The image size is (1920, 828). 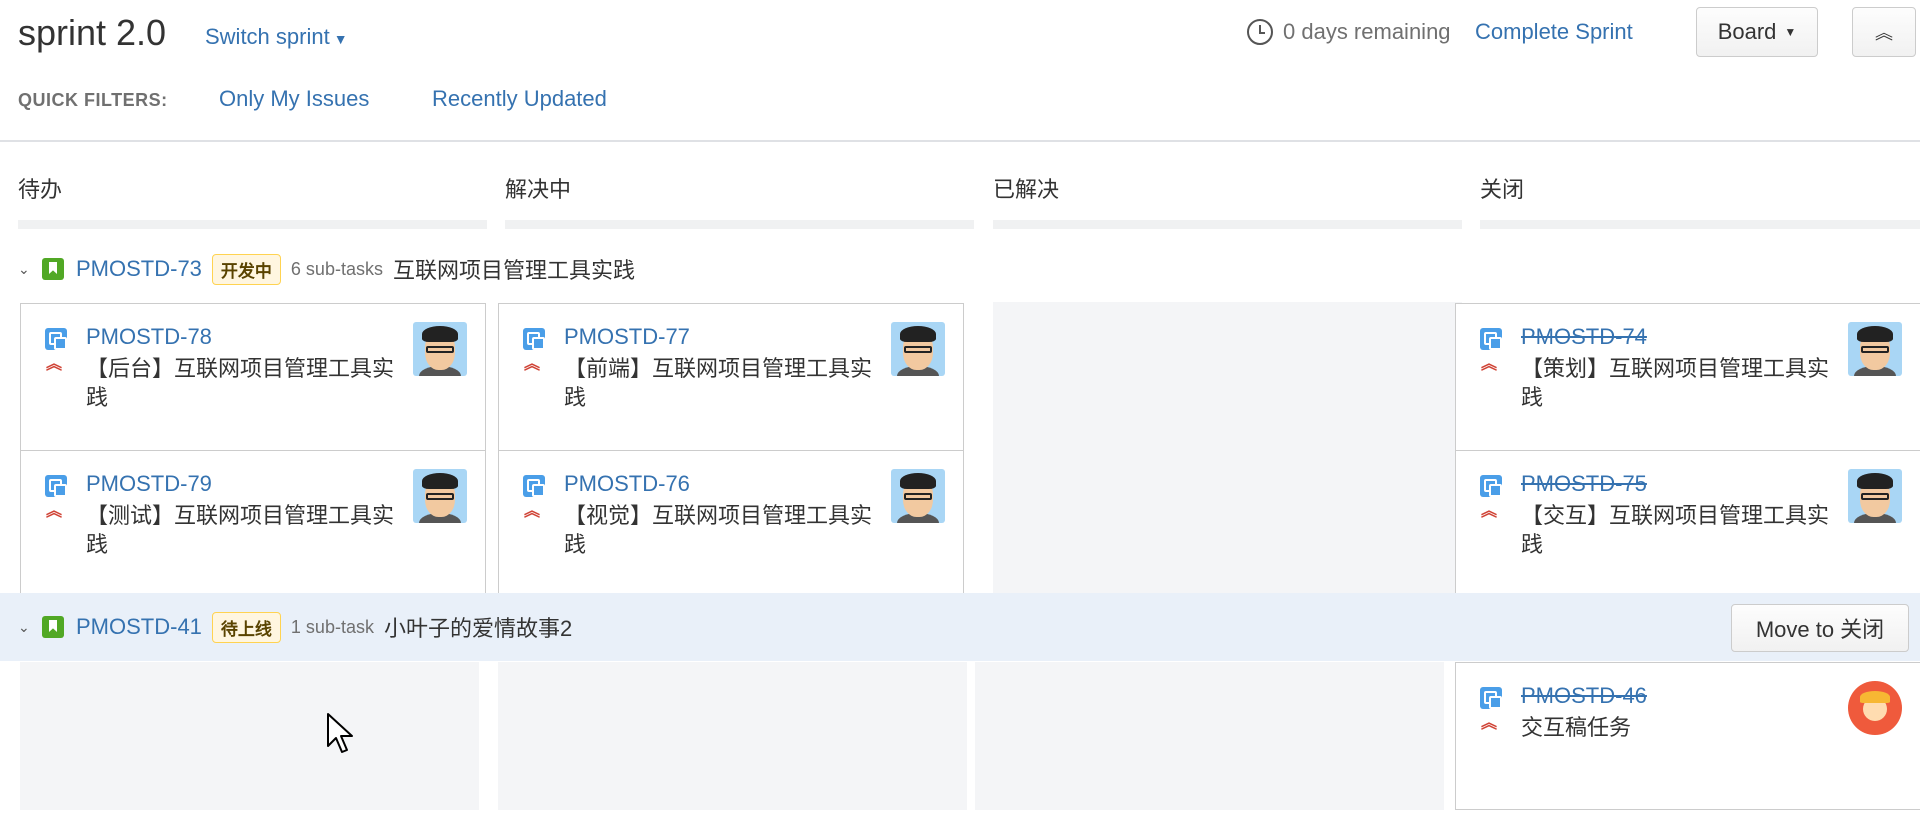 What do you see at coordinates (1584, 484) in the screenshot?
I see `issue-key: PMOSTD-75` at bounding box center [1584, 484].